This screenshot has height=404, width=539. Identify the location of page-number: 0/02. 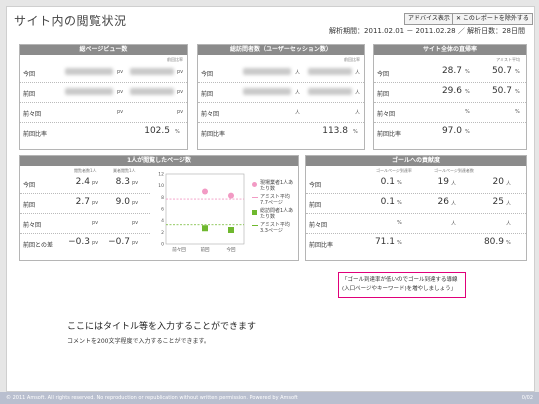
(527, 398).